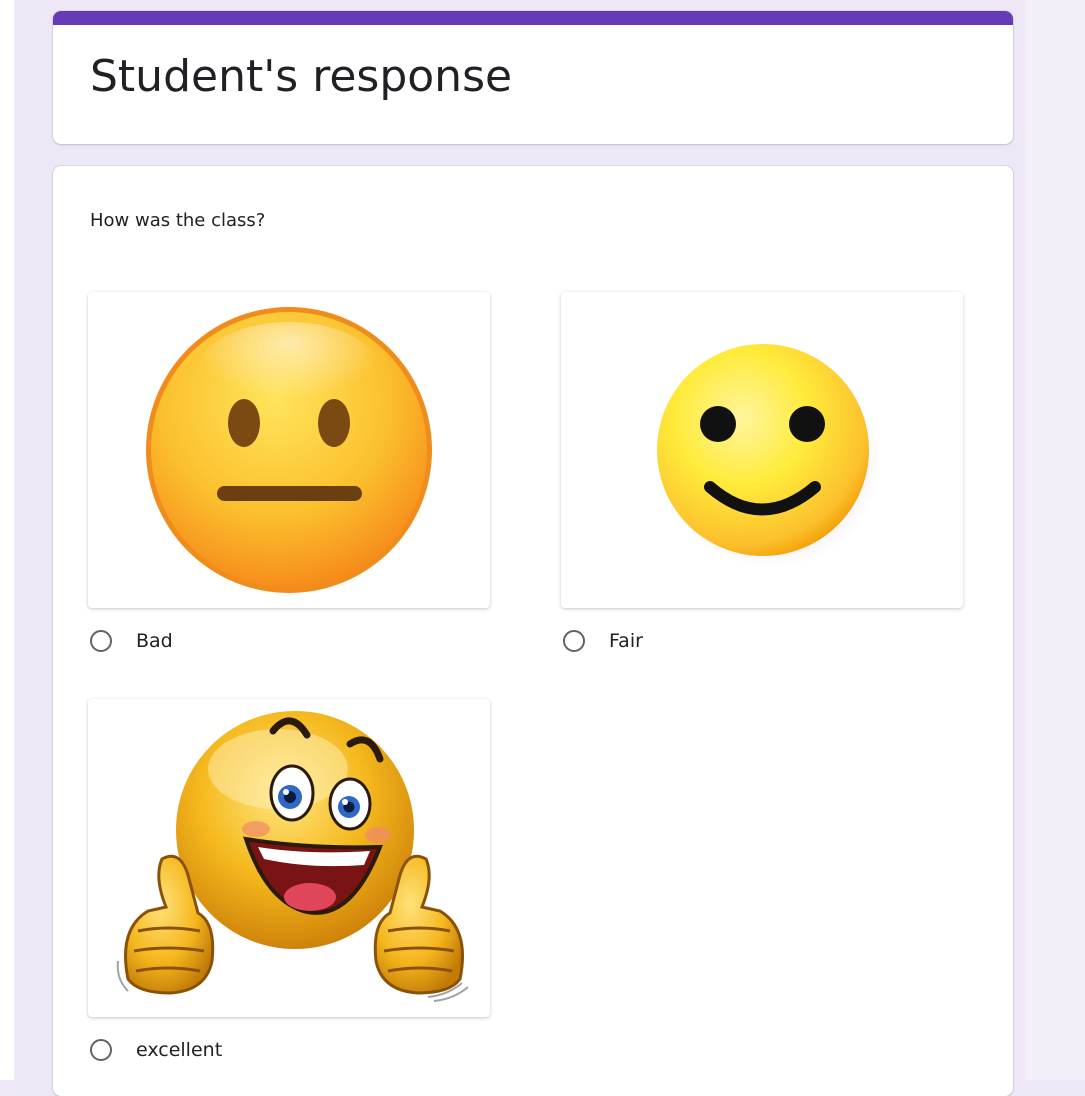 This screenshot has height=1096, width=1085. I want to click on form-header-card: Student's response, so click(533, 77).